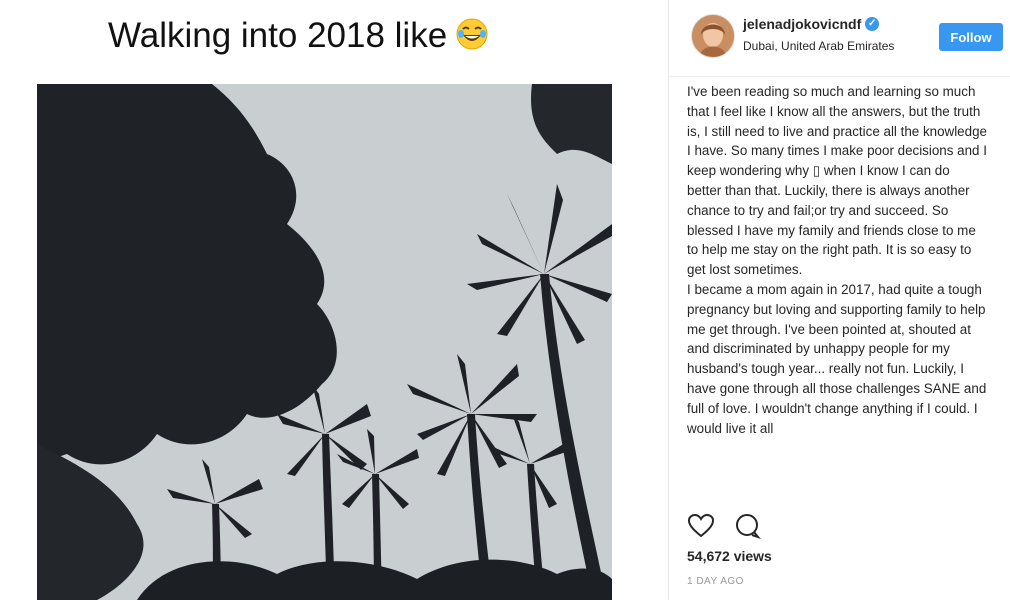 This screenshot has width=1010, height=600. I want to click on avatar, so click(713, 36).